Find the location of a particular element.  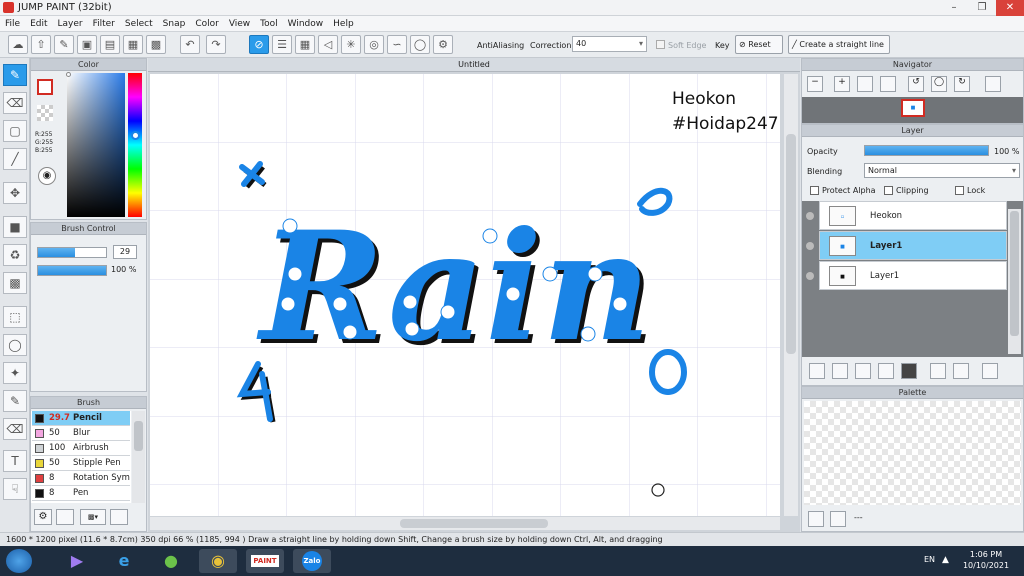

magic-wand-icon: ✦ is located at coordinates (15, 373).